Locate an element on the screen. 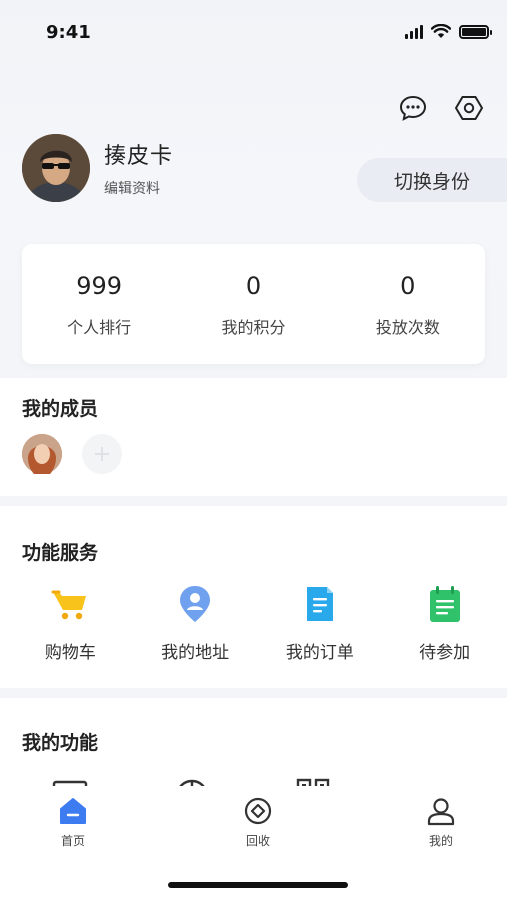  avatar-portrait-image is located at coordinates (56, 168).